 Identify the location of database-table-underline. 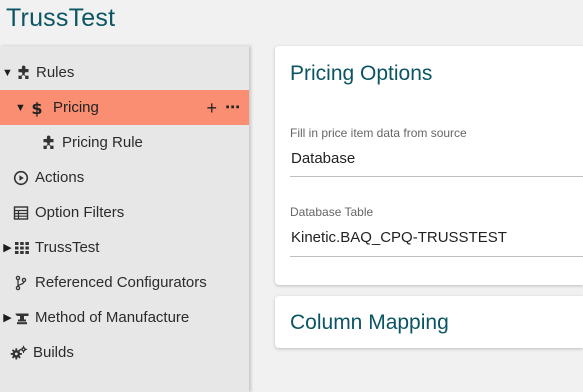
(436, 256).